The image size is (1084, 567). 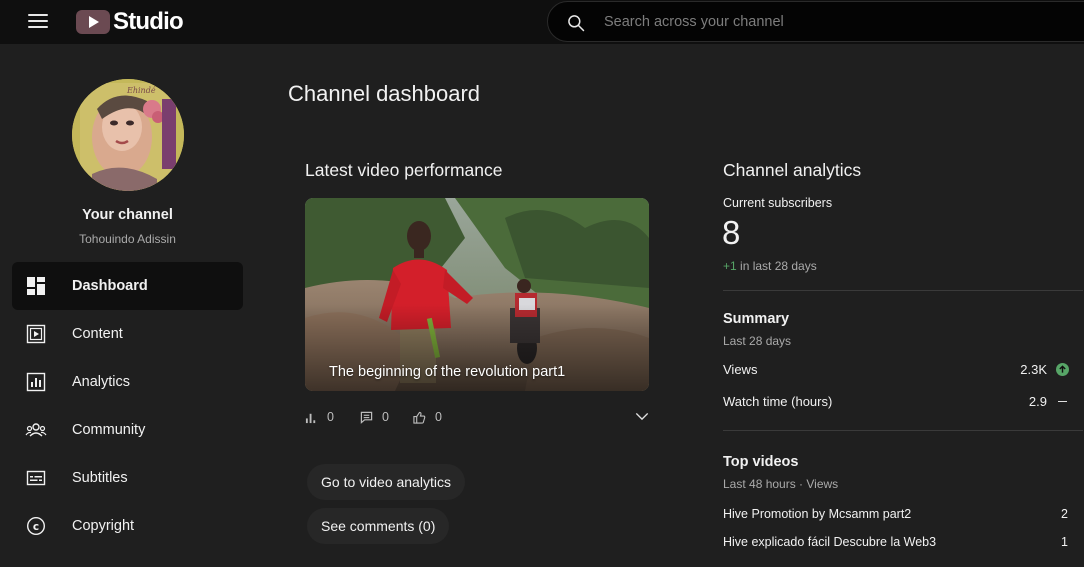 What do you see at coordinates (761, 462) in the screenshot?
I see `top-videos-title: Top videos` at bounding box center [761, 462].